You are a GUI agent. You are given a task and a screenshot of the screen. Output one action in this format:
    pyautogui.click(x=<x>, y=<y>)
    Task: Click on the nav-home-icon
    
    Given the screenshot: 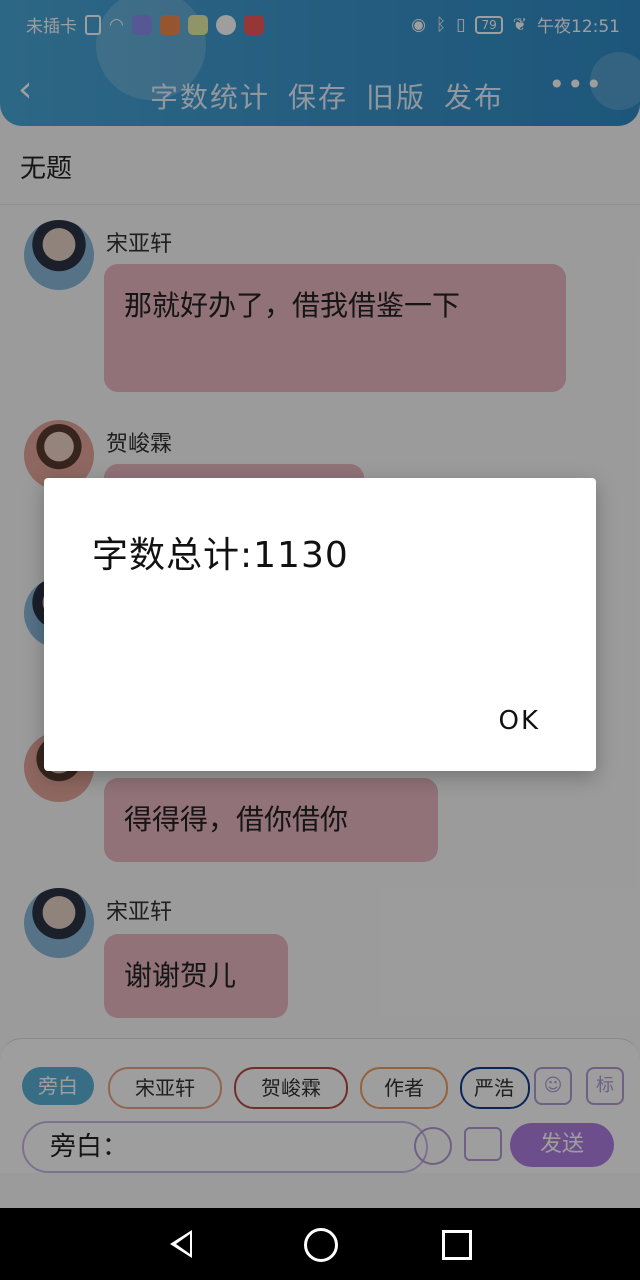 What is the action you would take?
    pyautogui.click(x=321, y=1245)
    